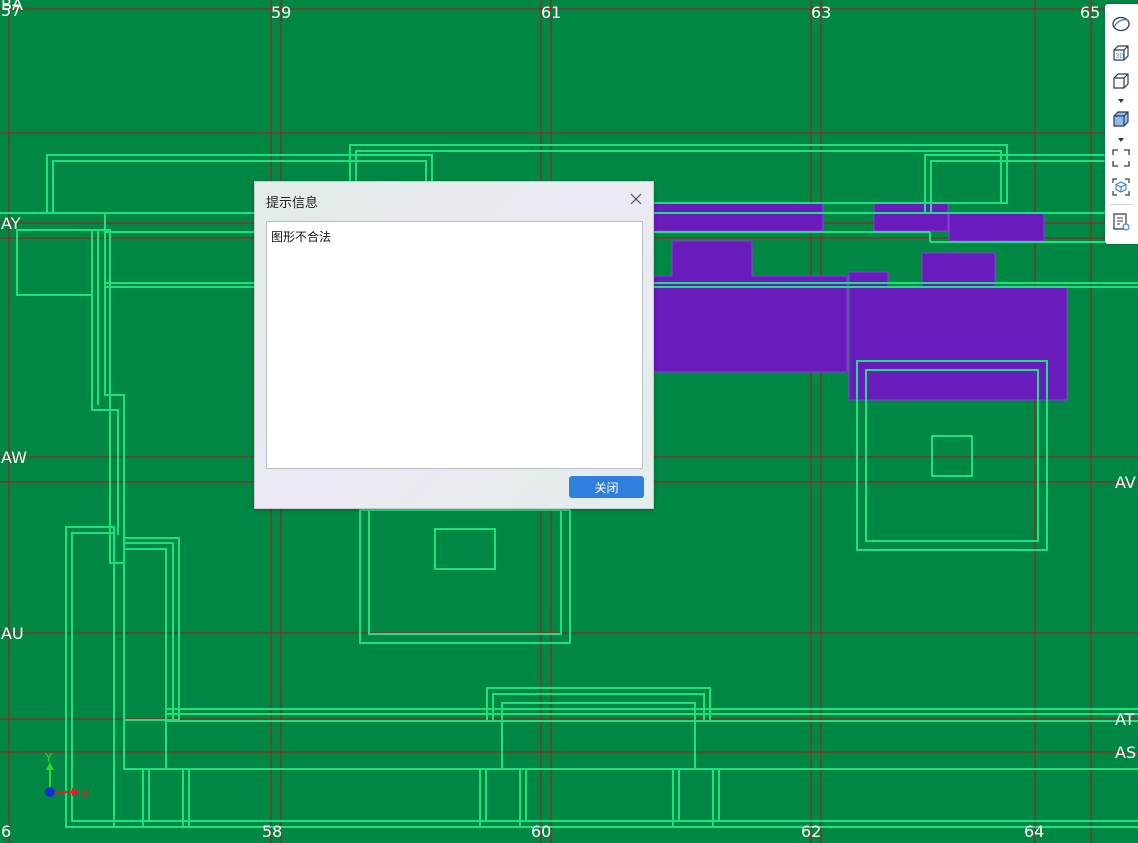 The image size is (1138, 843). What do you see at coordinates (1125, 719) in the screenshot?
I see `grid-label-right: AT` at bounding box center [1125, 719].